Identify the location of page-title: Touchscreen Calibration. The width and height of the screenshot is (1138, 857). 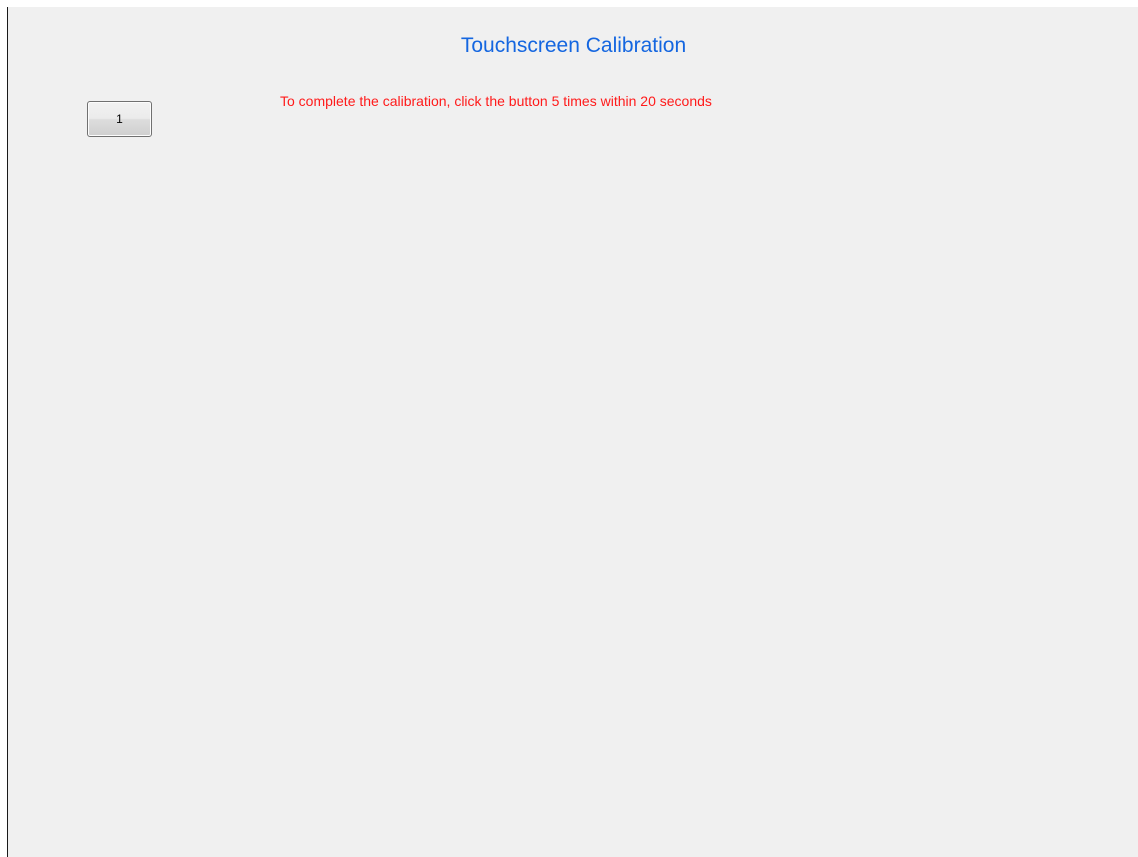
(573, 45).